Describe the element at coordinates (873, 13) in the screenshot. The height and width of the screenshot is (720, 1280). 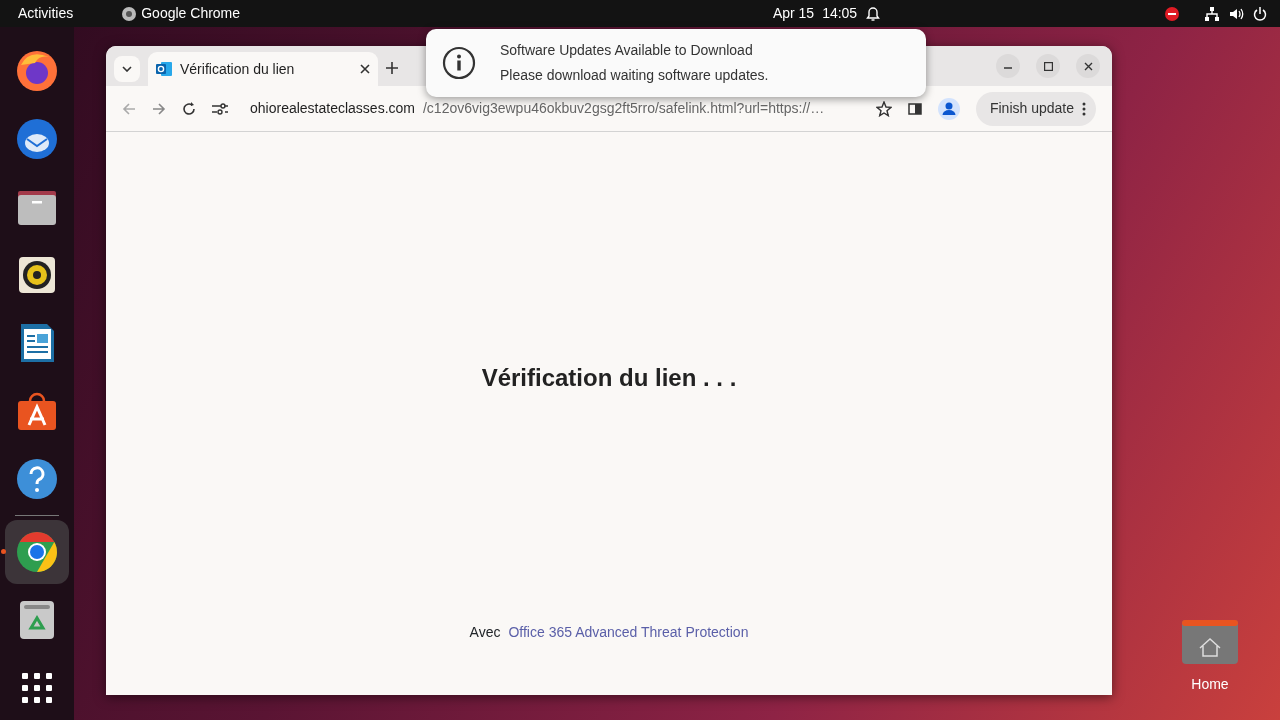
I see `bell-icon` at that location.